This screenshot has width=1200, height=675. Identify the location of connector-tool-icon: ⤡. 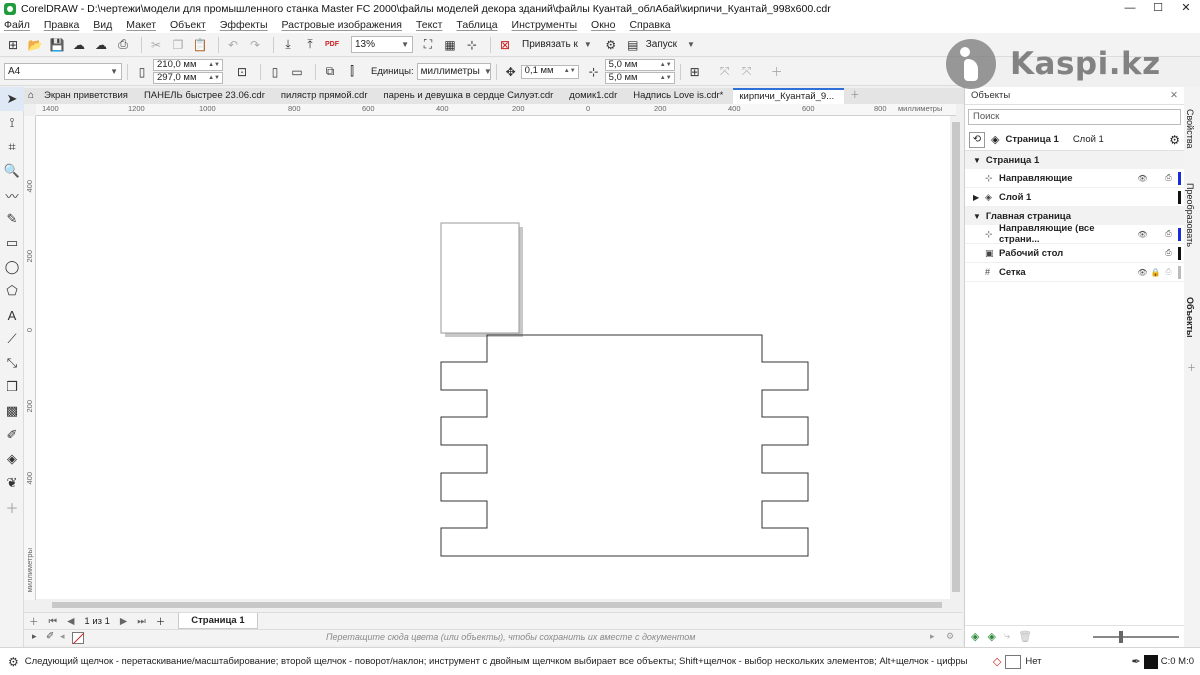
(12, 363).